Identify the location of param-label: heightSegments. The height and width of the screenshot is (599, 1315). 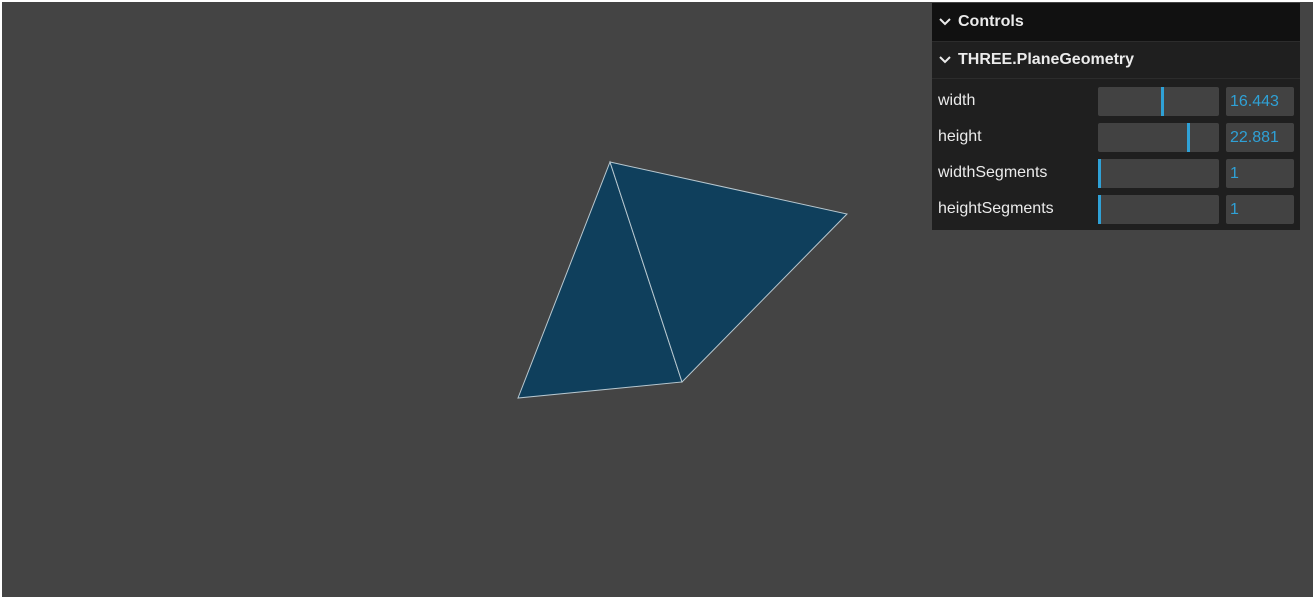
(996, 208).